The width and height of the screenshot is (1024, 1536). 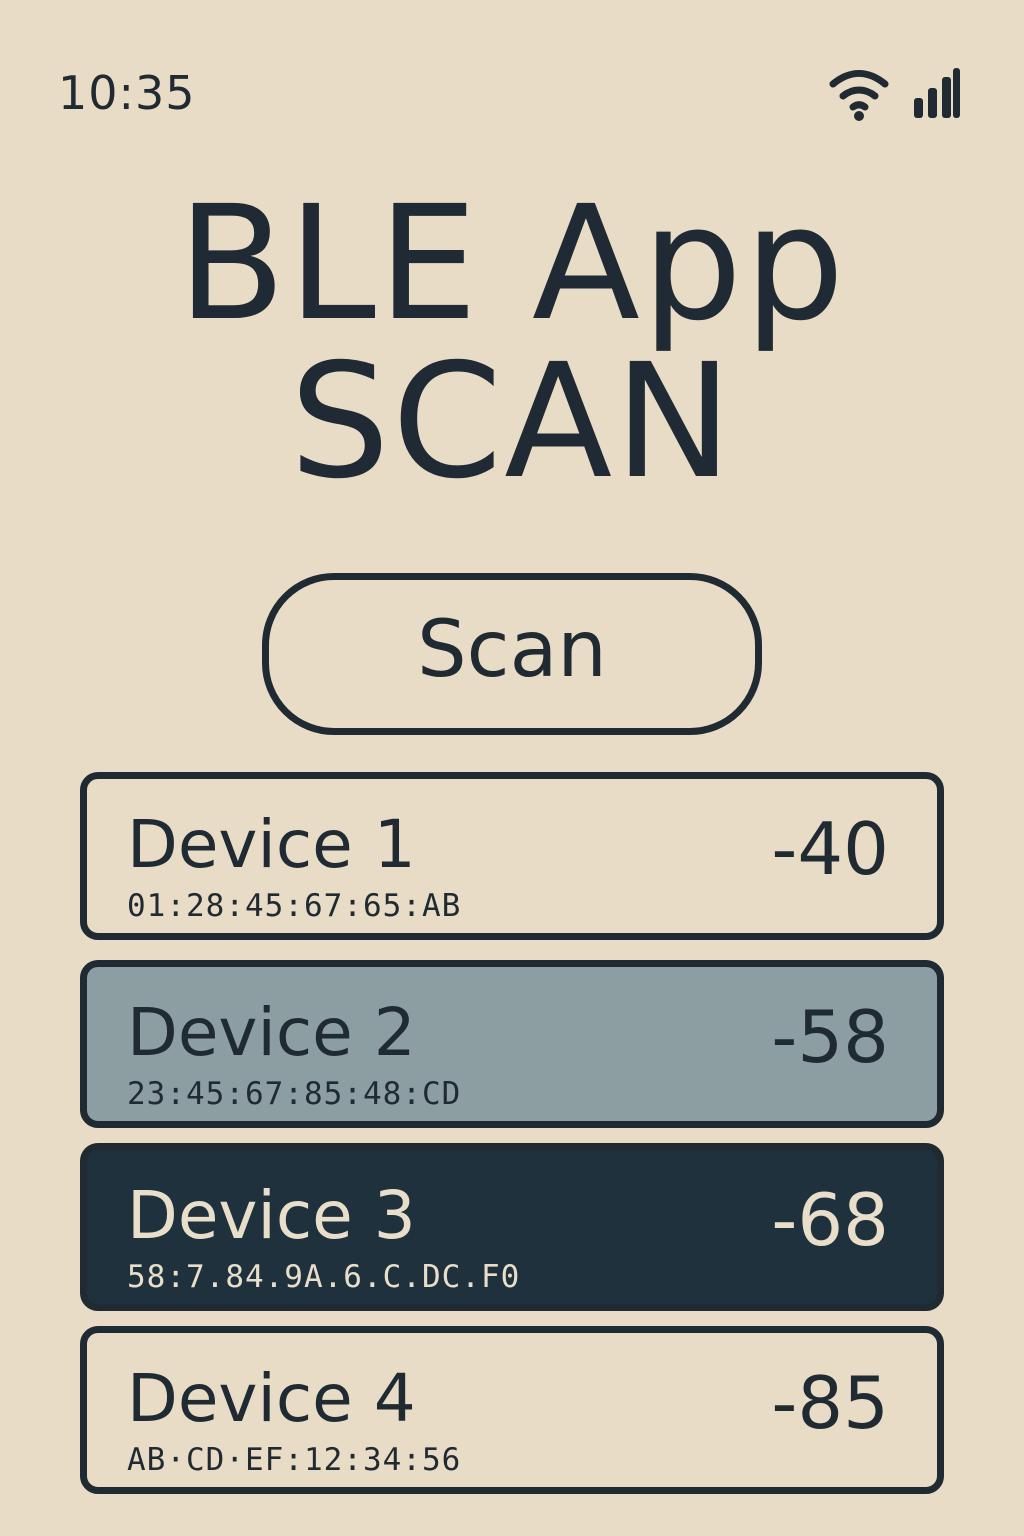 What do you see at coordinates (512, 1410) in the screenshot?
I see `device-list-item-4: Device 4 AB·CD·EF:12:34:56 -85` at bounding box center [512, 1410].